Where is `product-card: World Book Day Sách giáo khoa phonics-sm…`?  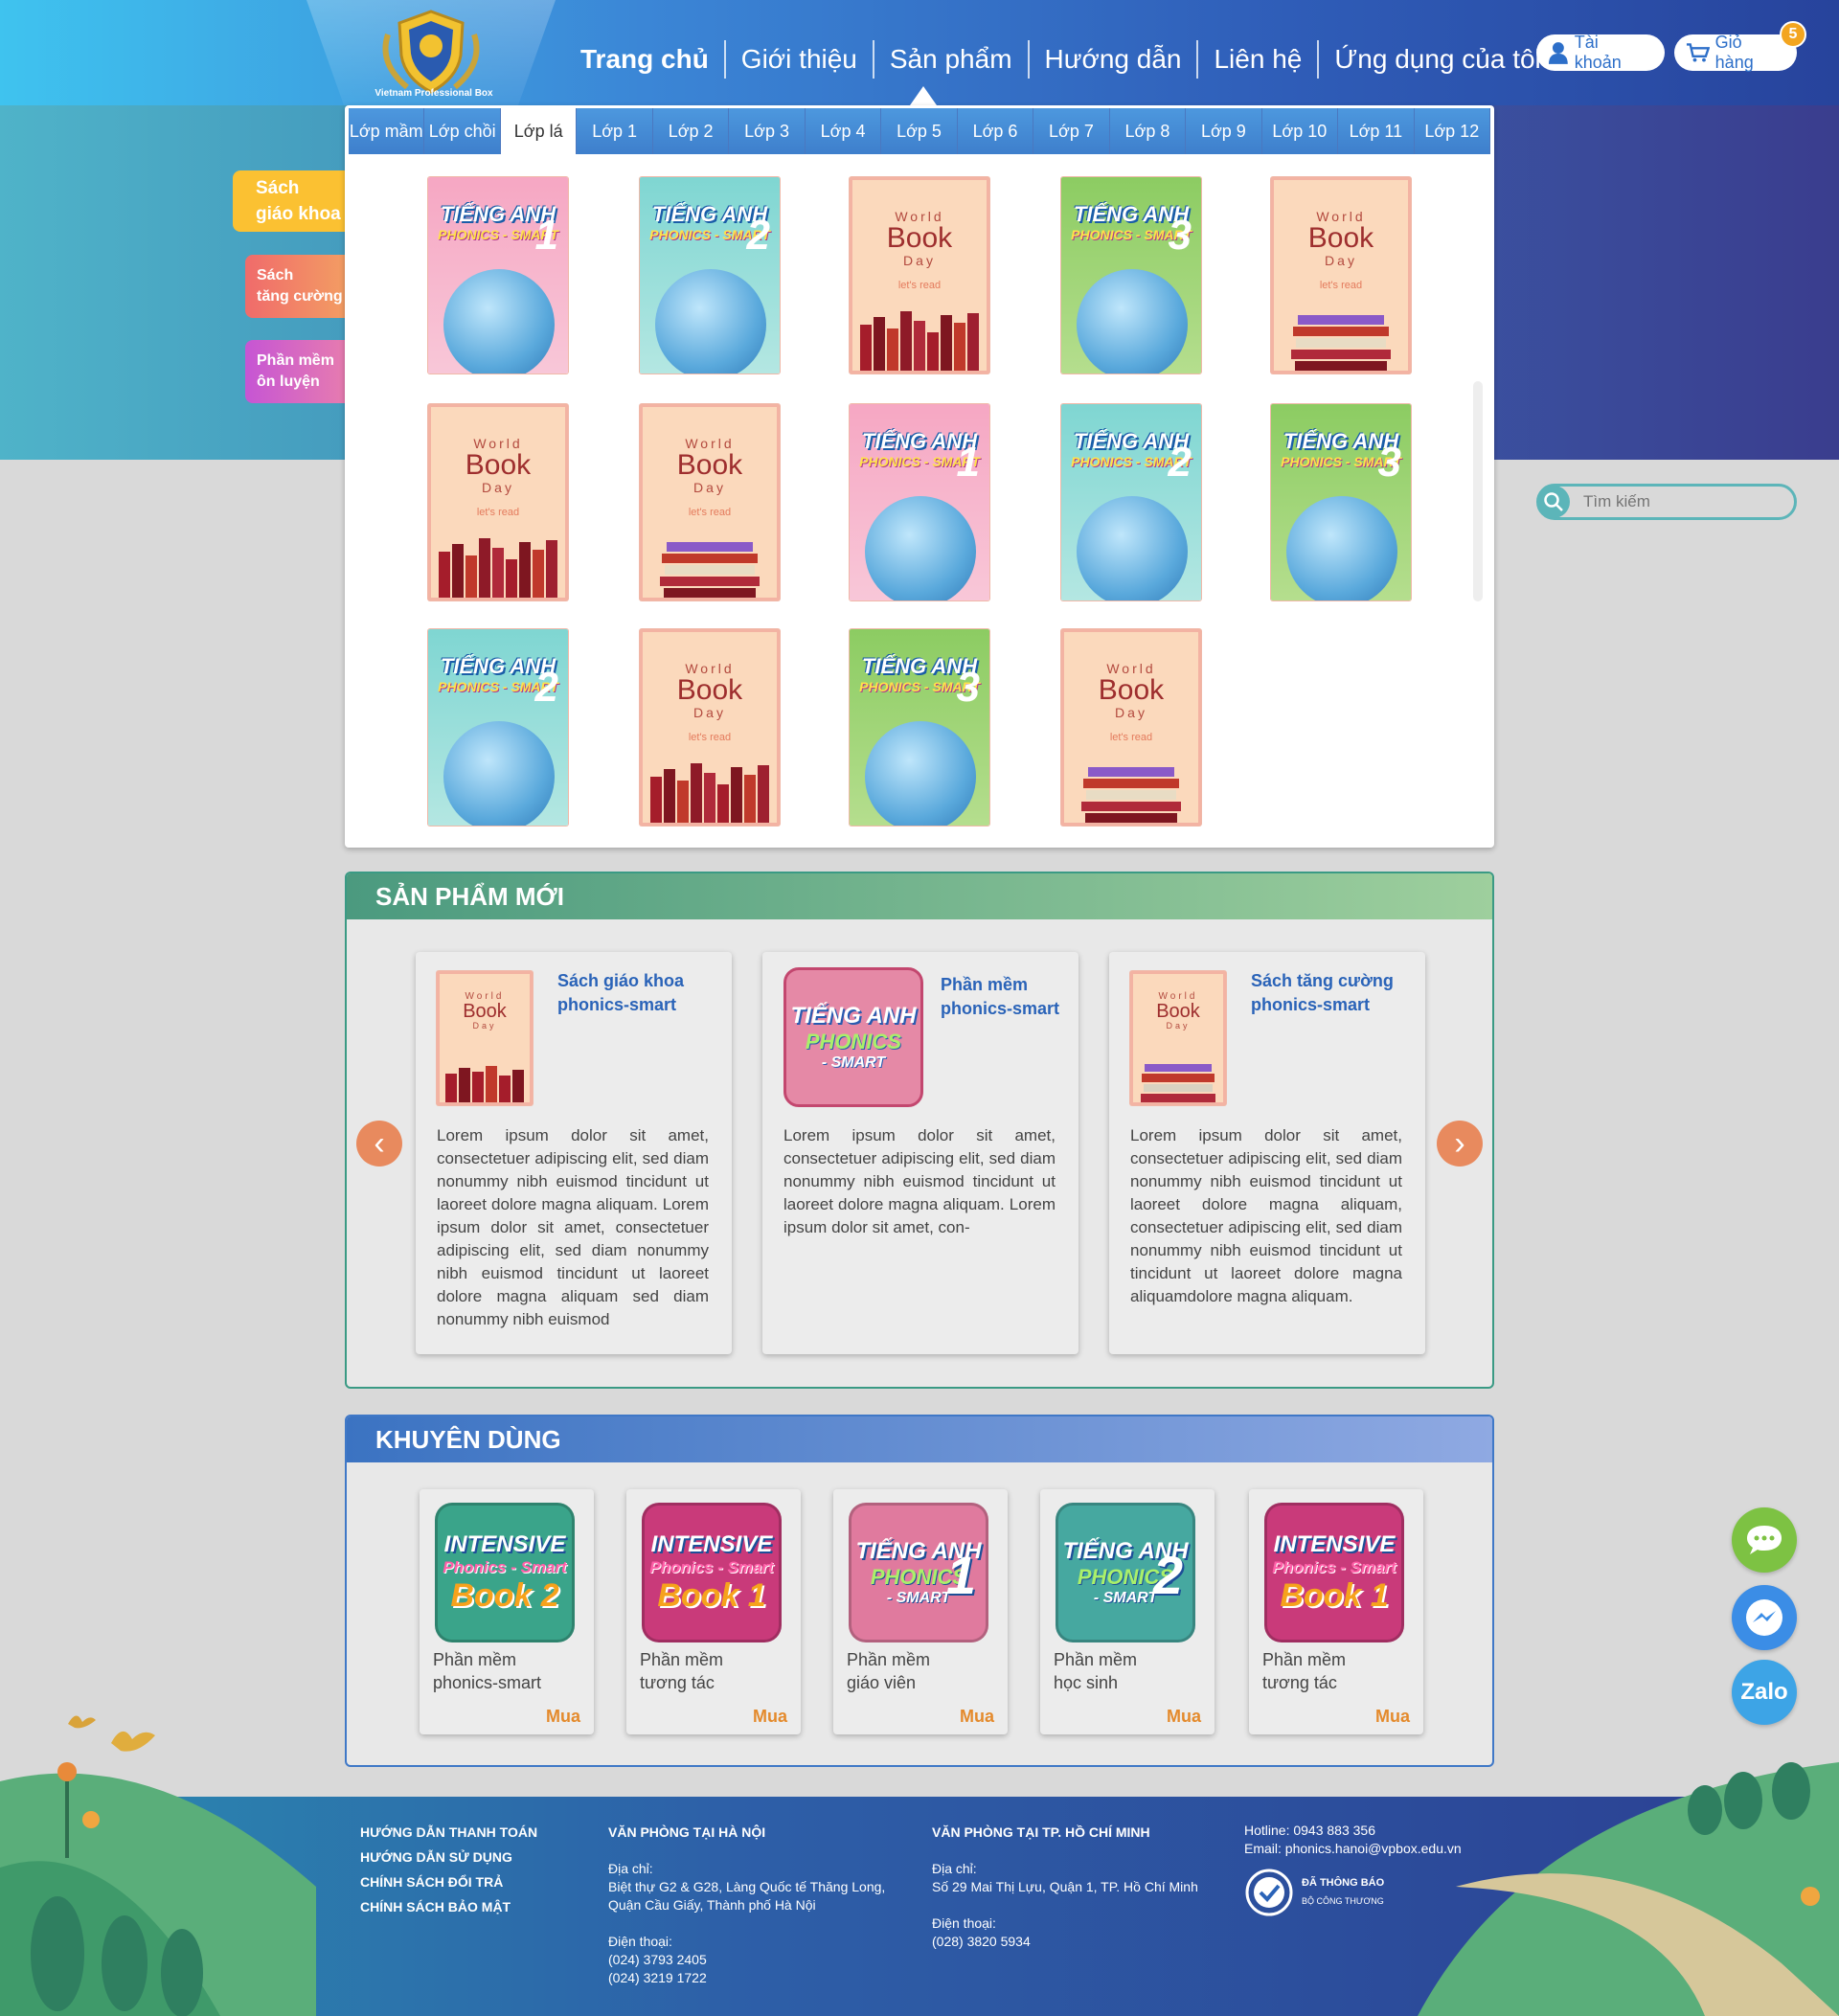 product-card: World Book Day Sách giáo khoa phonics-sm… is located at coordinates (574, 1153).